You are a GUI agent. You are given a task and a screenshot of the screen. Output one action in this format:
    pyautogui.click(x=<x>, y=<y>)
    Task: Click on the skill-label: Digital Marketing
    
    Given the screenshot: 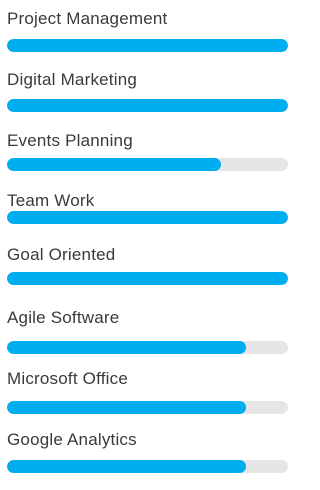 What is the action you would take?
    pyautogui.click(x=72, y=79)
    